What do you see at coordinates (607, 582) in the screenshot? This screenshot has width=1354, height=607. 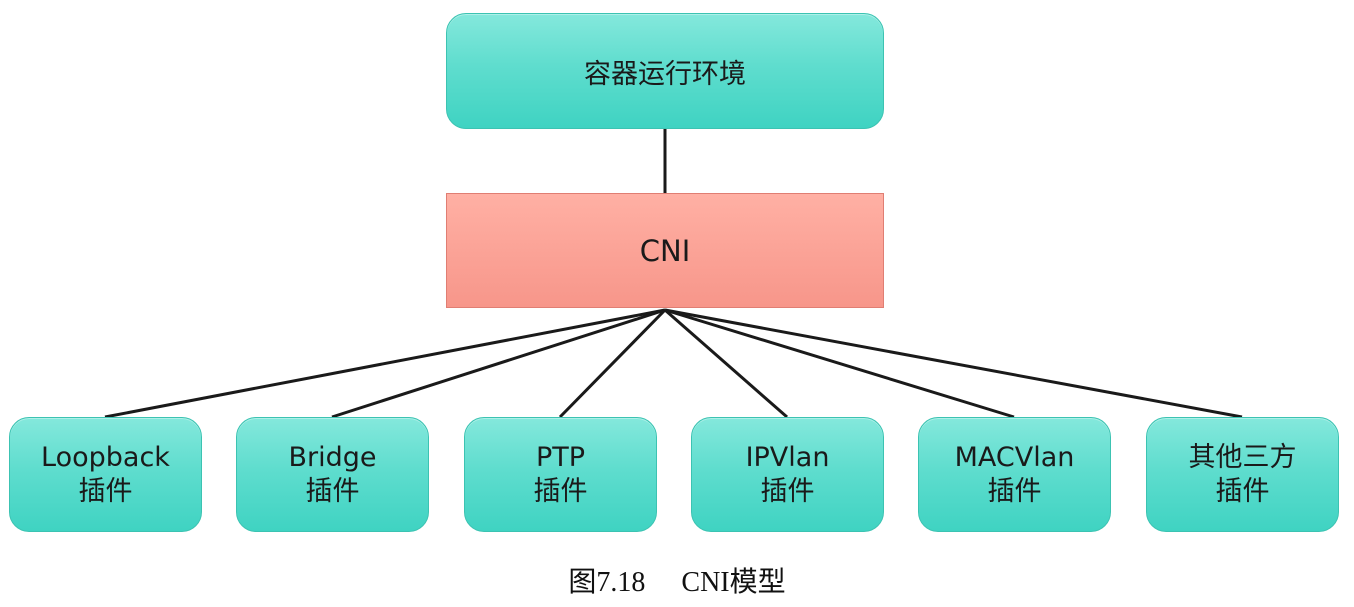 I see `figure-number: 图7.18` at bounding box center [607, 582].